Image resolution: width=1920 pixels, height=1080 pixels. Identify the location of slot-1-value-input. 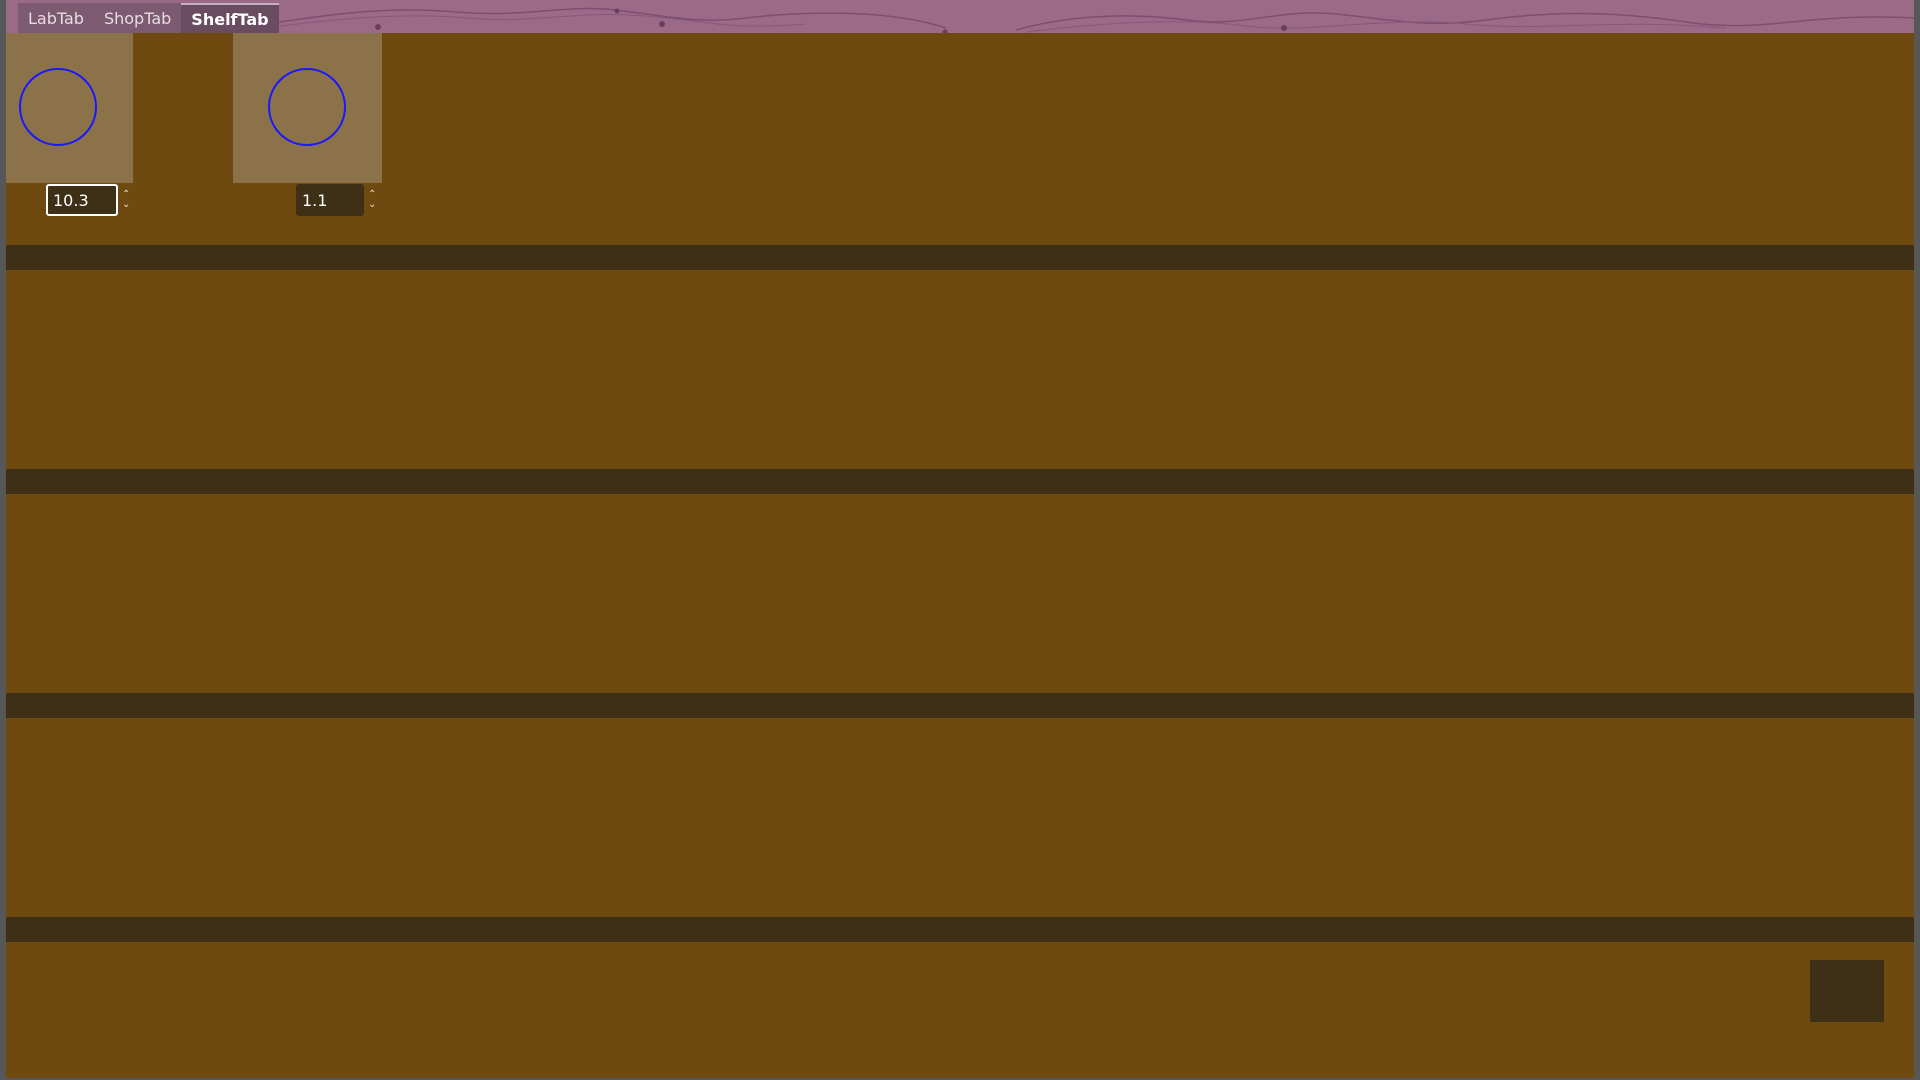
(82, 200).